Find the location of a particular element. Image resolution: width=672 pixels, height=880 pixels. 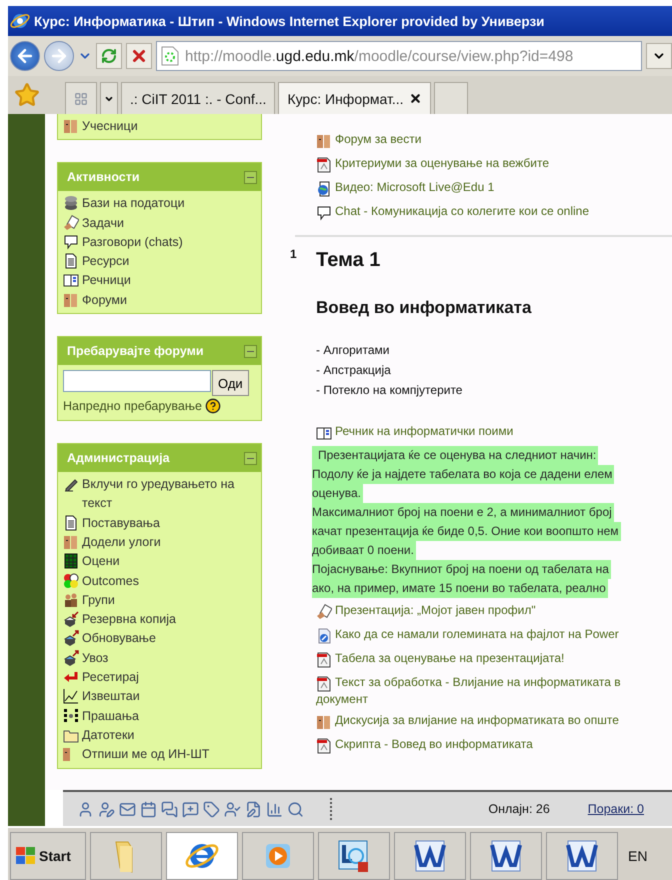

activity-link: Презентација: „Мојот јавен профил" is located at coordinates (435, 610).